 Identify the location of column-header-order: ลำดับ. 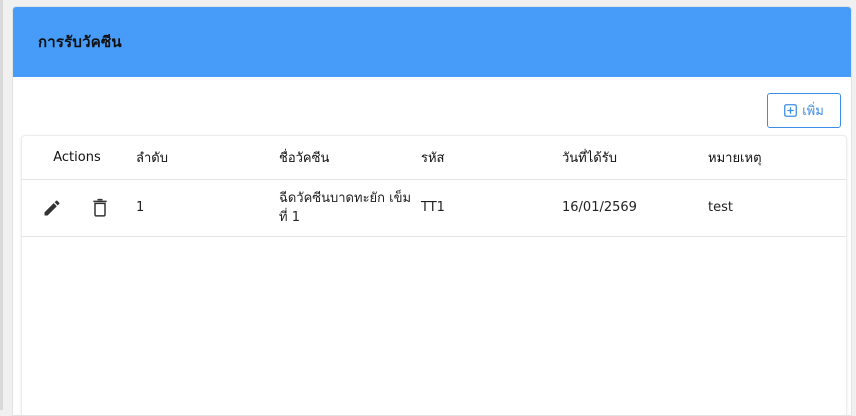
(203, 158).